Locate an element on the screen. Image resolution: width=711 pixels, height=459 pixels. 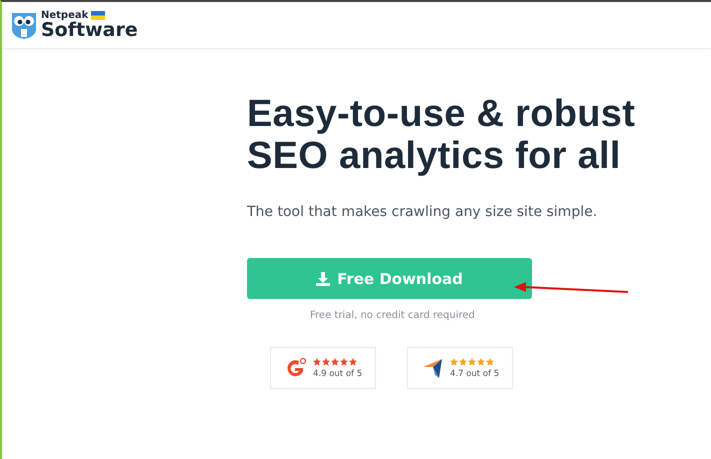
download-icon is located at coordinates (323, 279).